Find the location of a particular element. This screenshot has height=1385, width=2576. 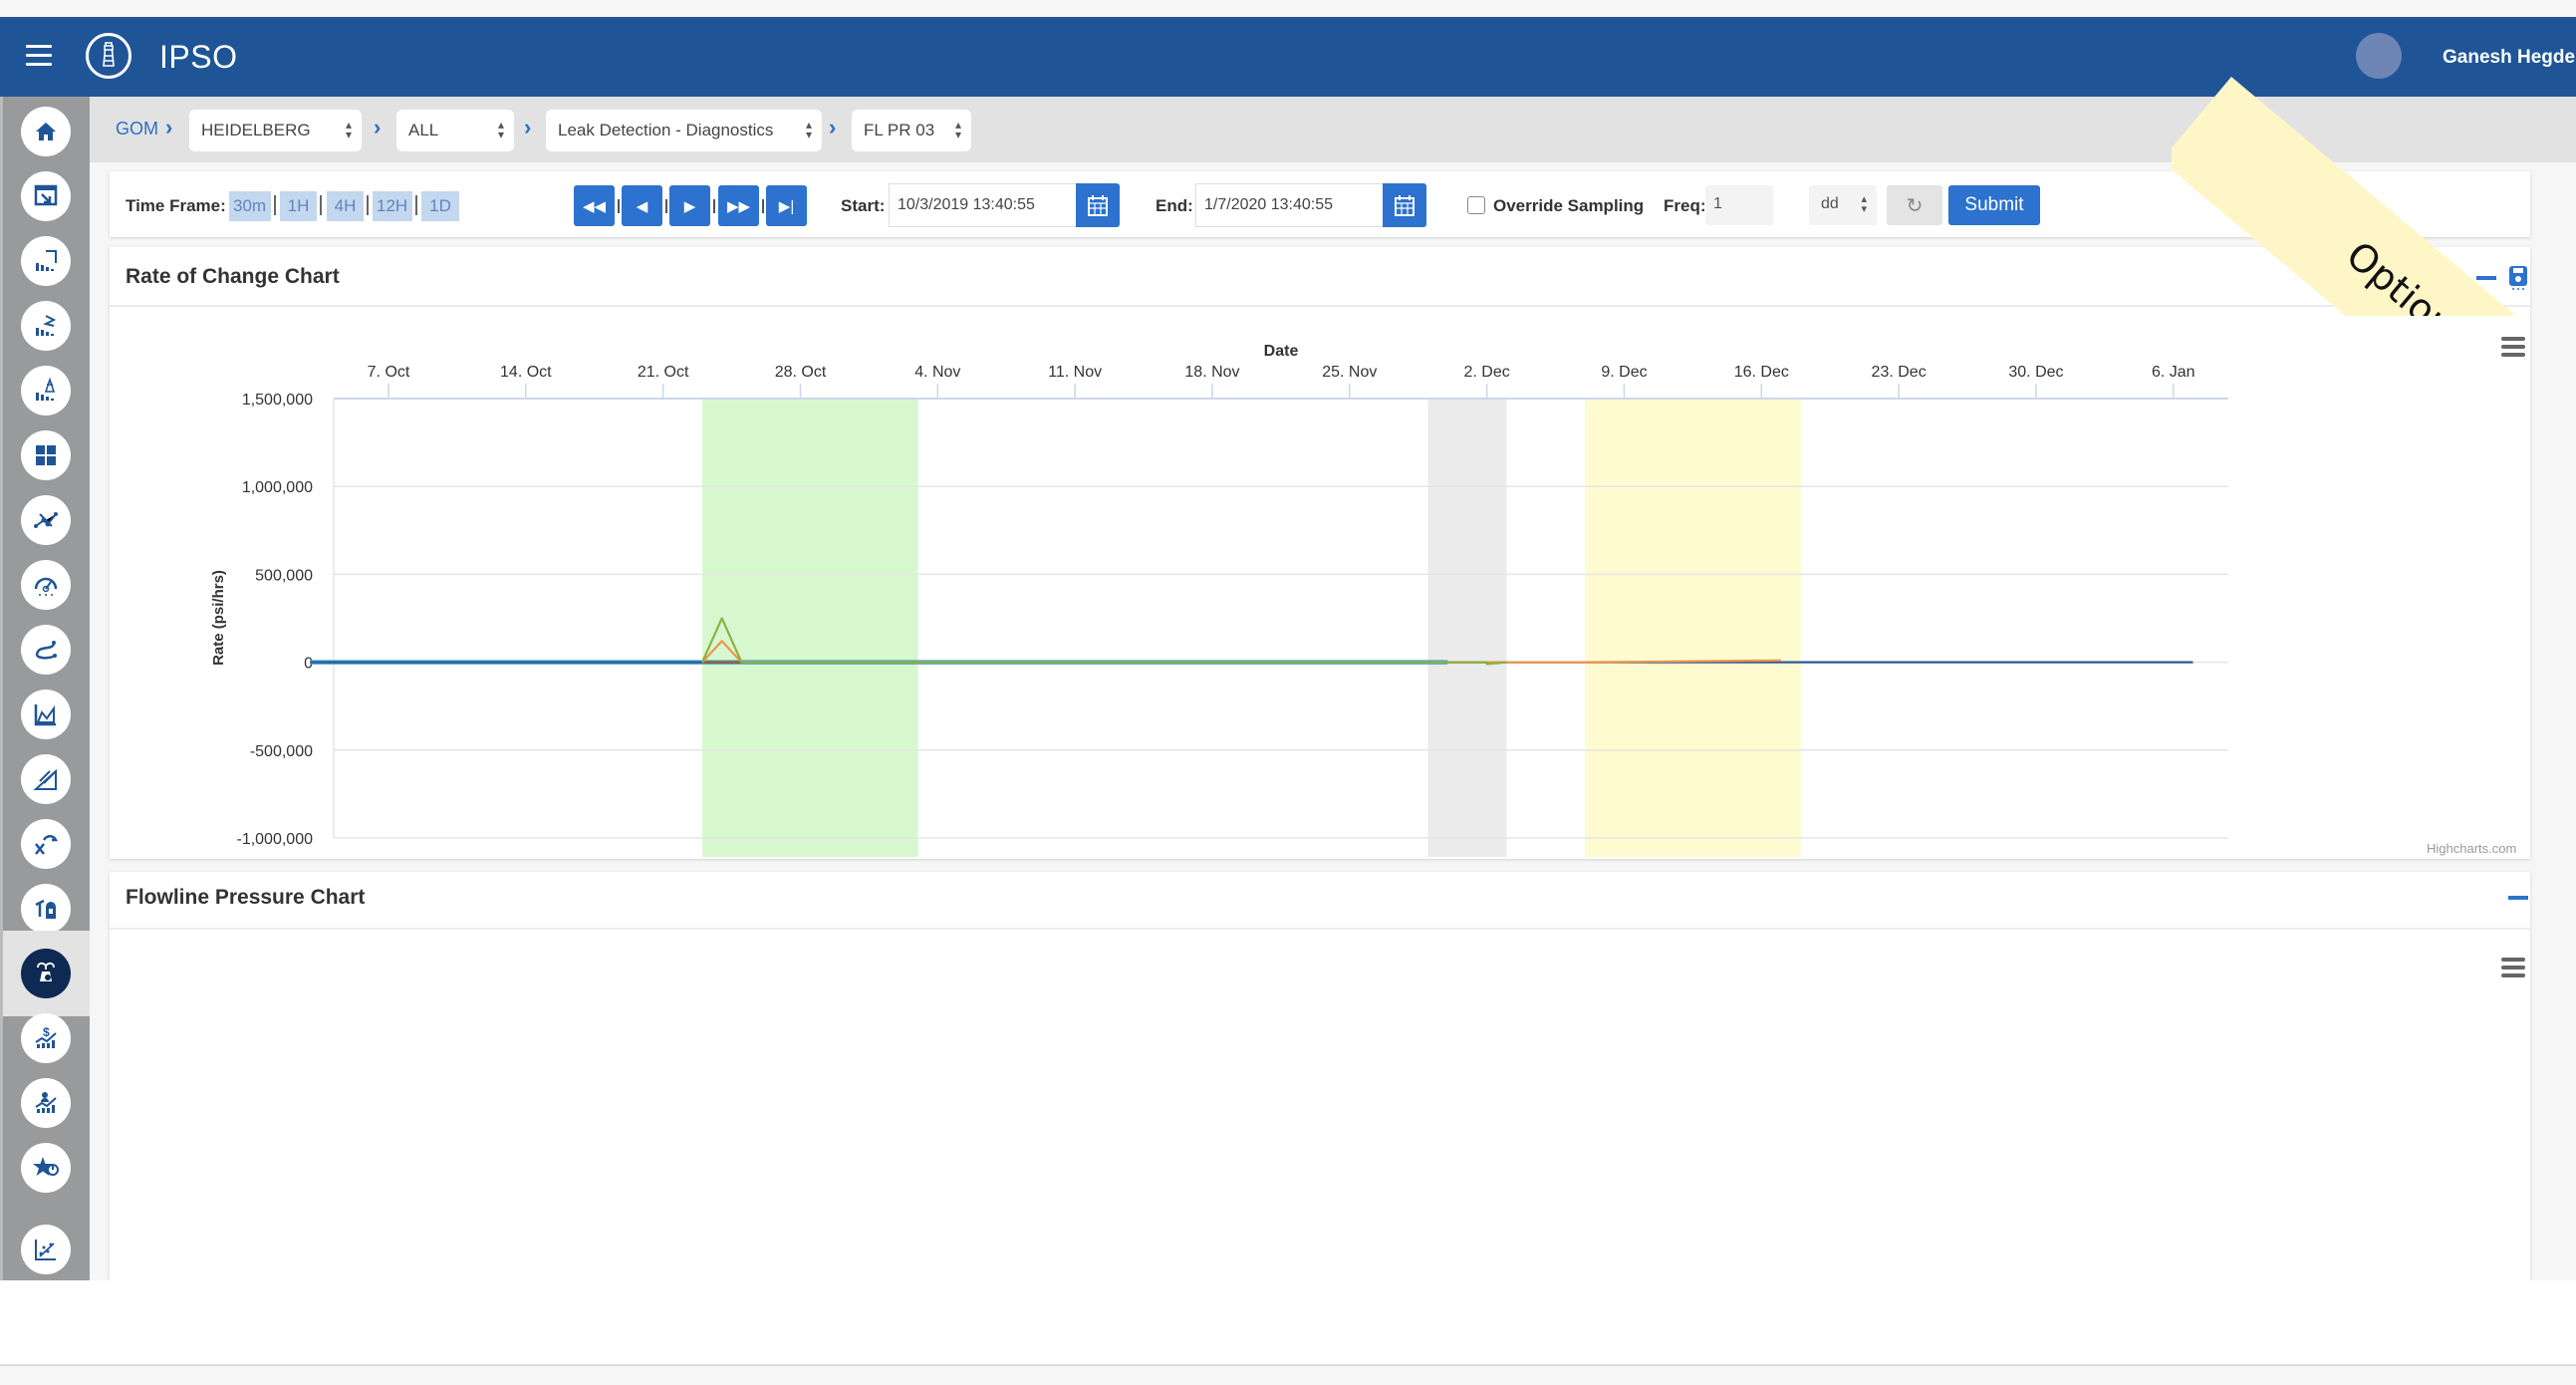

x-tick-label: 9. Dec is located at coordinates (1624, 373).